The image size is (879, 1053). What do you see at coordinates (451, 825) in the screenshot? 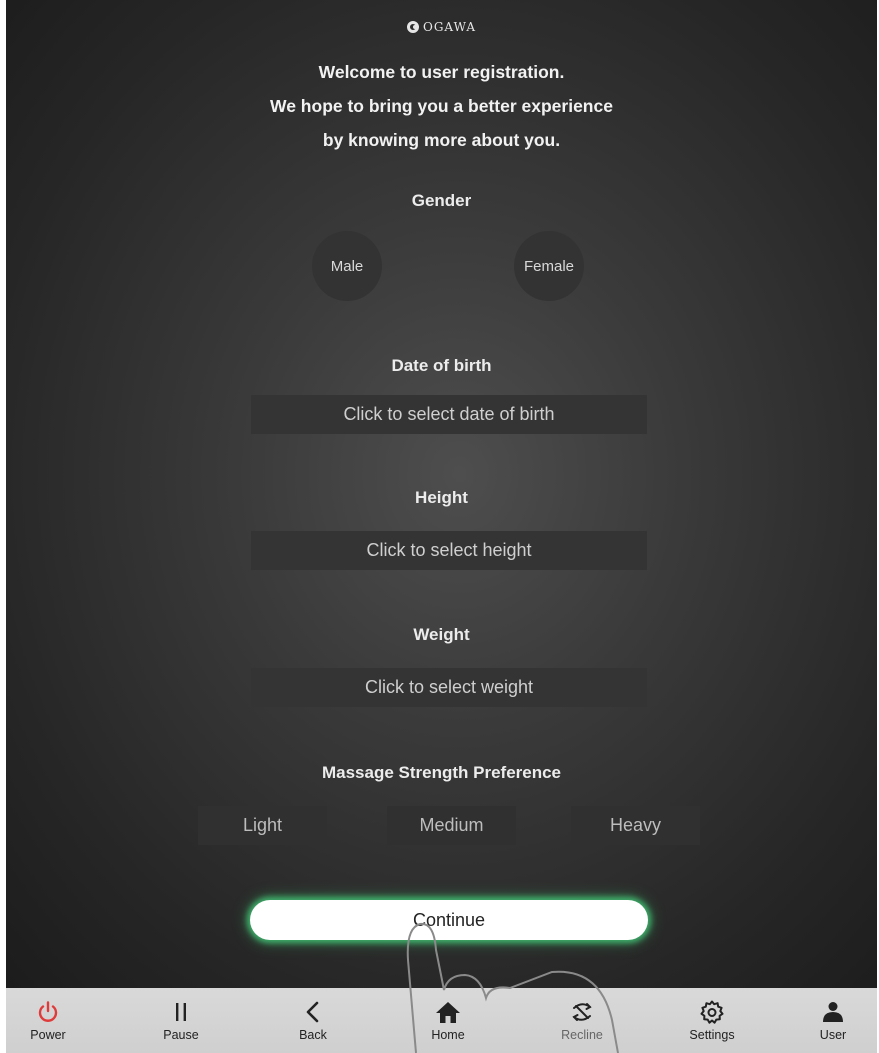
I see `strength-medium-button: Medium` at bounding box center [451, 825].